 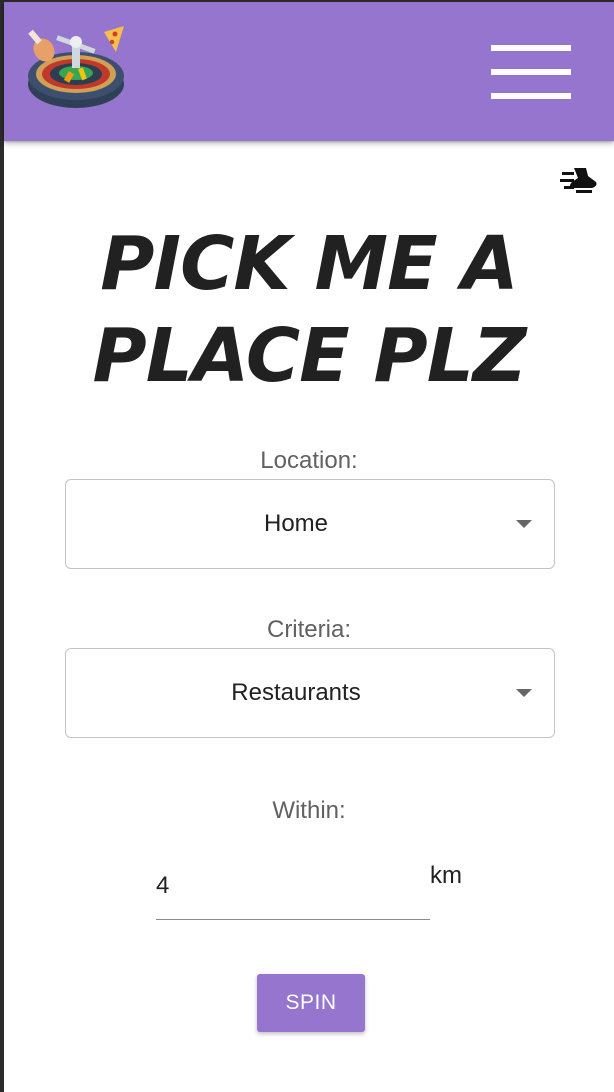 I want to click on title-line-1: PICK ME A, so click(x=309, y=264).